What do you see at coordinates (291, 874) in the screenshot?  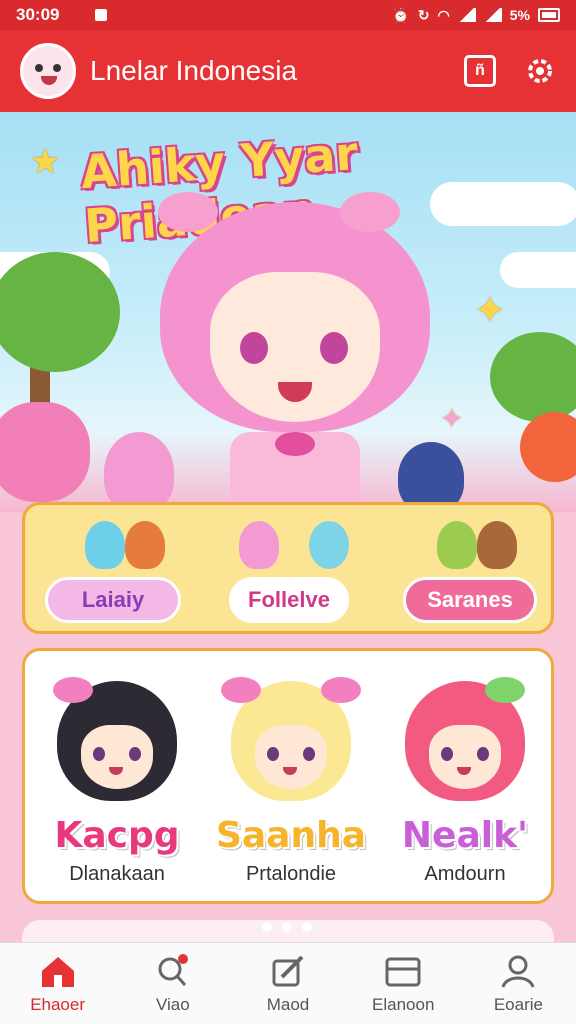 I see `character-subtitle: Prtalondie` at bounding box center [291, 874].